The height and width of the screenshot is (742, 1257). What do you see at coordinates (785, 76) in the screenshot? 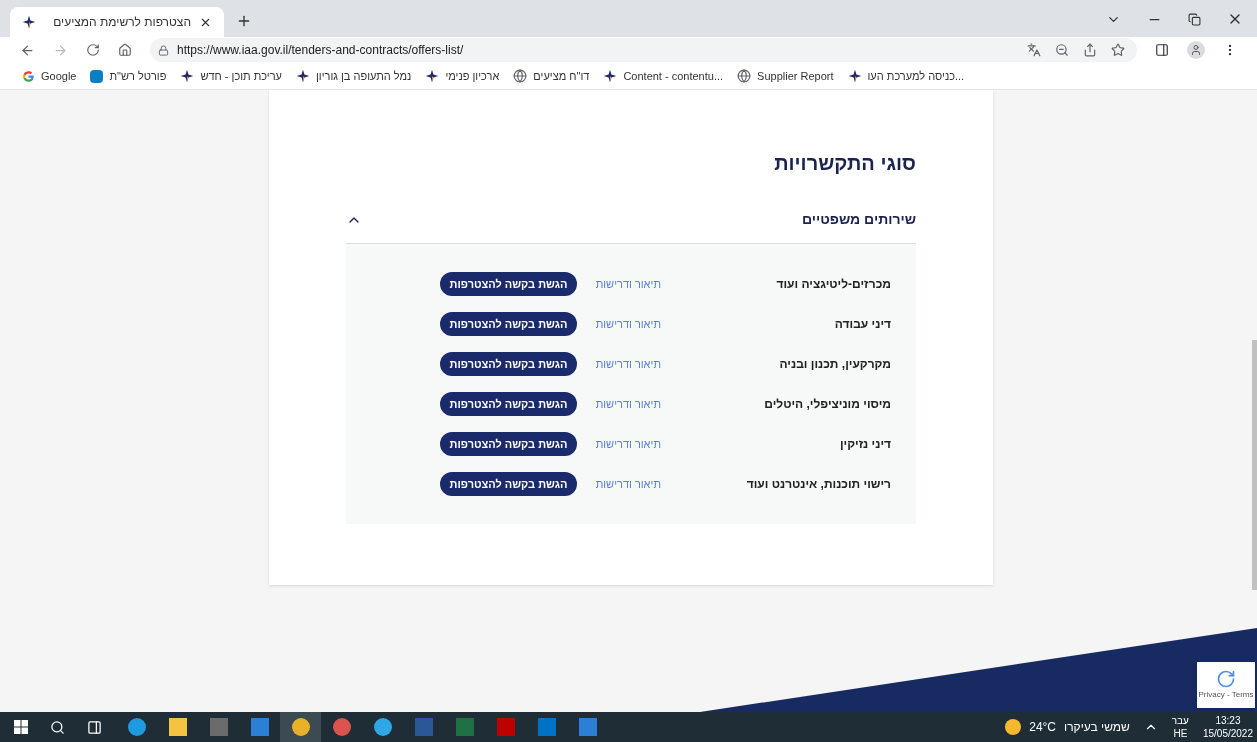
I see `bookmark-item: Supplier Report` at bounding box center [785, 76].